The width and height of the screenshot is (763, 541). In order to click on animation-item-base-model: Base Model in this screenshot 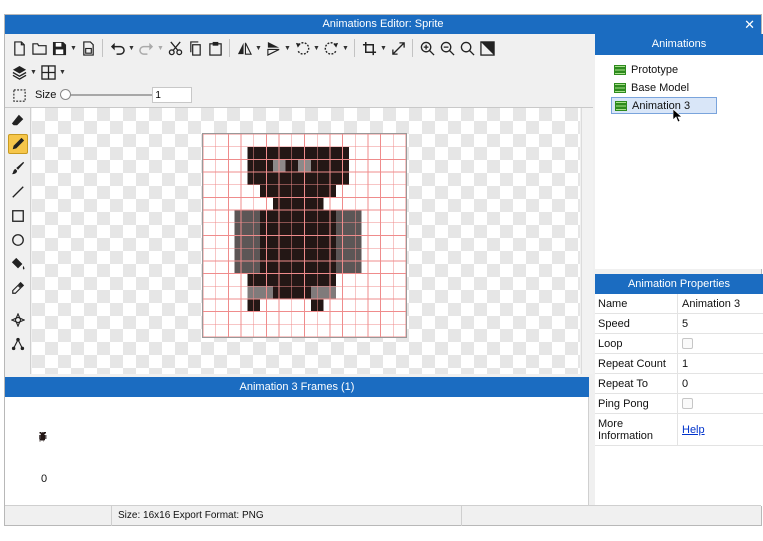, I will do `click(664, 87)`.